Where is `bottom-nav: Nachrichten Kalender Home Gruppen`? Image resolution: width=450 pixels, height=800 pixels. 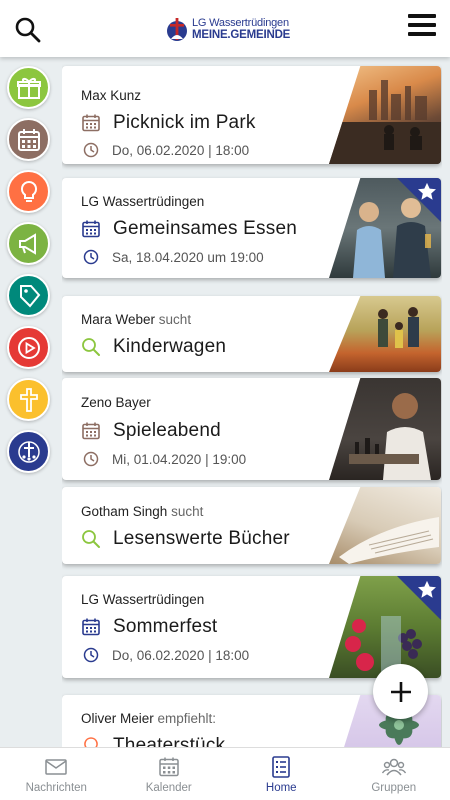
bottom-nav: Nachrichten Kalender Home Gruppen is located at coordinates (225, 773).